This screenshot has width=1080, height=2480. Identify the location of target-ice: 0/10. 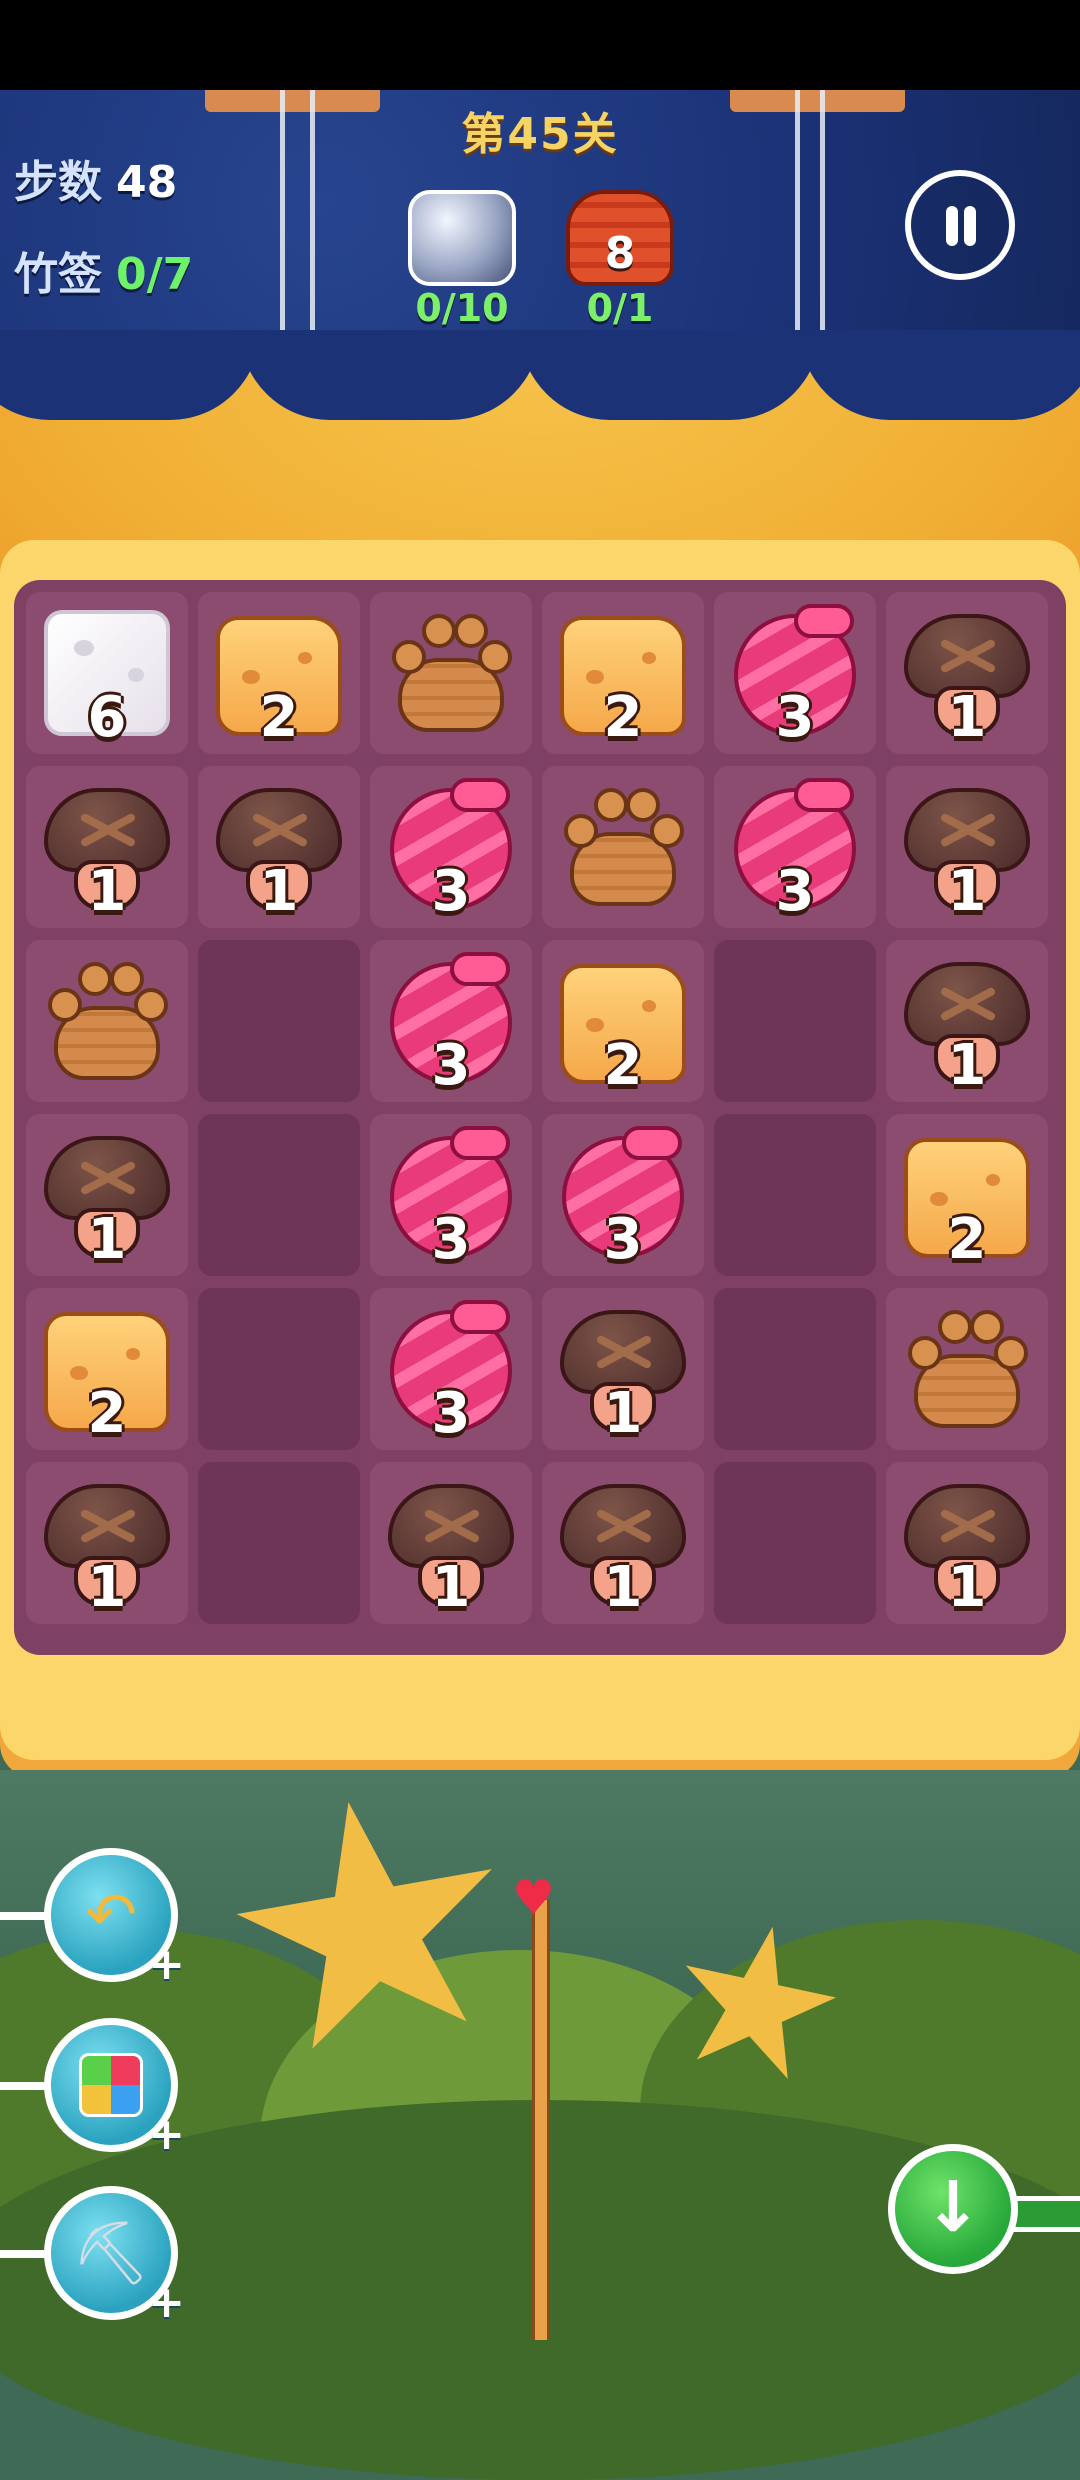
(462, 260).